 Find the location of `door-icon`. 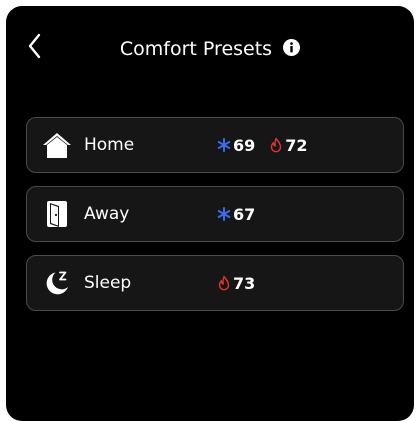

door-icon is located at coordinates (57, 214).